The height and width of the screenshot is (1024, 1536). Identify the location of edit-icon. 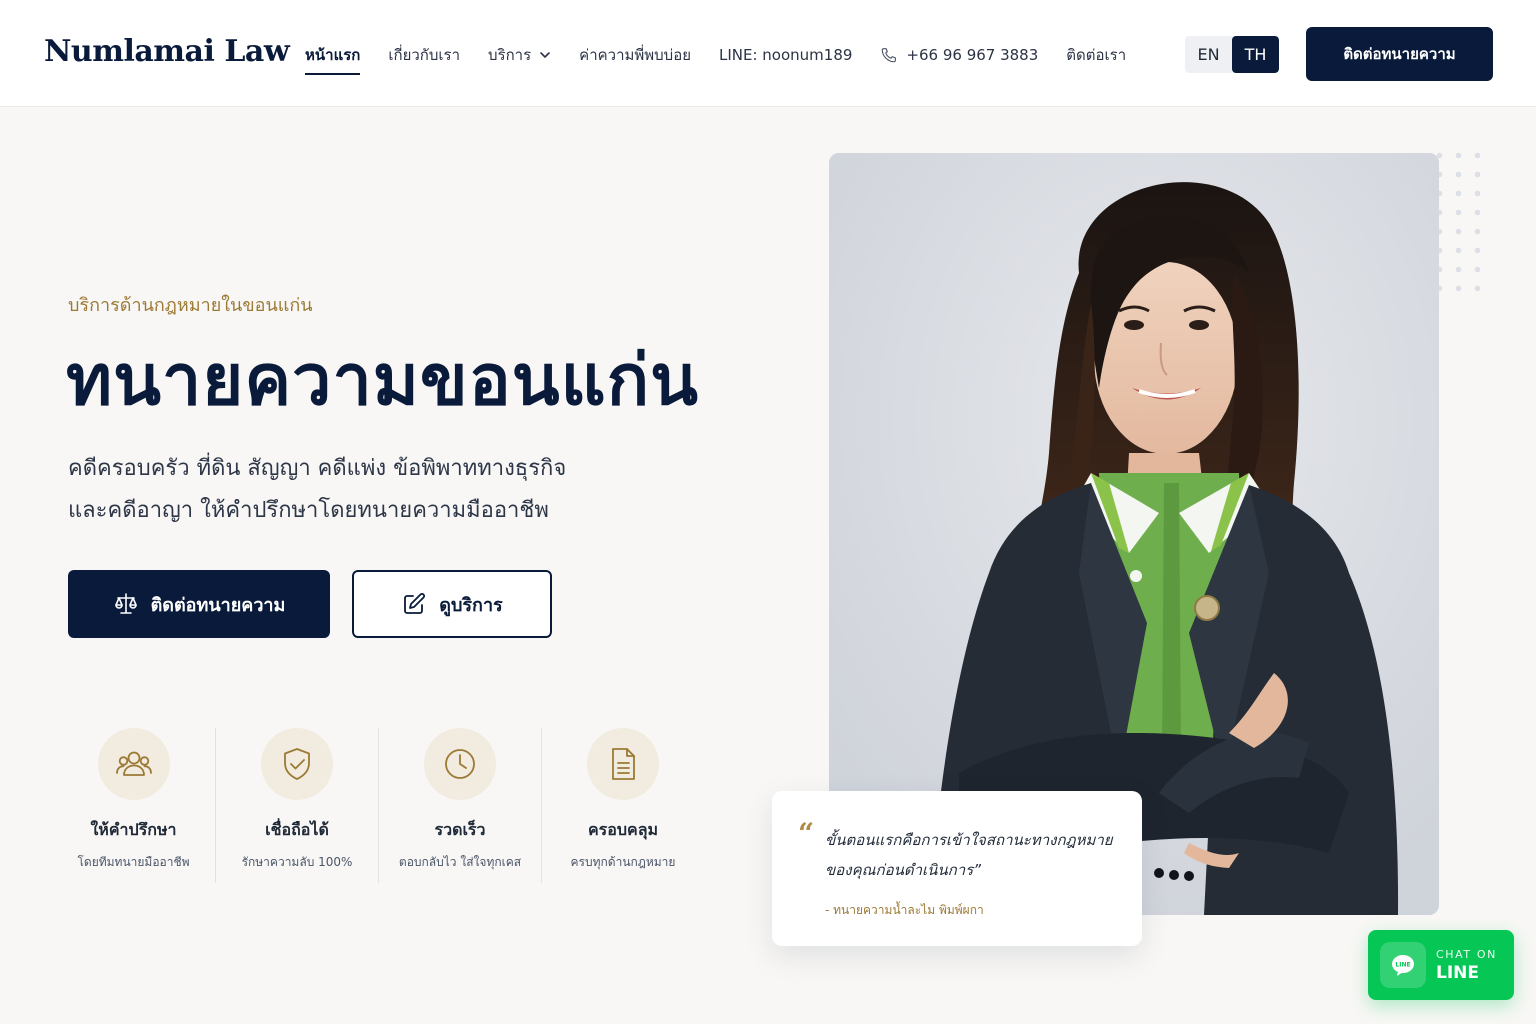
(415, 603).